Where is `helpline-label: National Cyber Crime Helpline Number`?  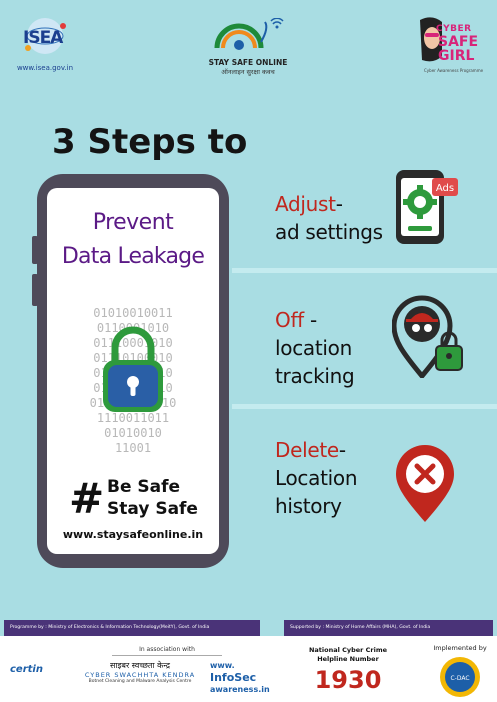 helpline-label: National Cyber Crime Helpline Number is located at coordinates (348, 655).